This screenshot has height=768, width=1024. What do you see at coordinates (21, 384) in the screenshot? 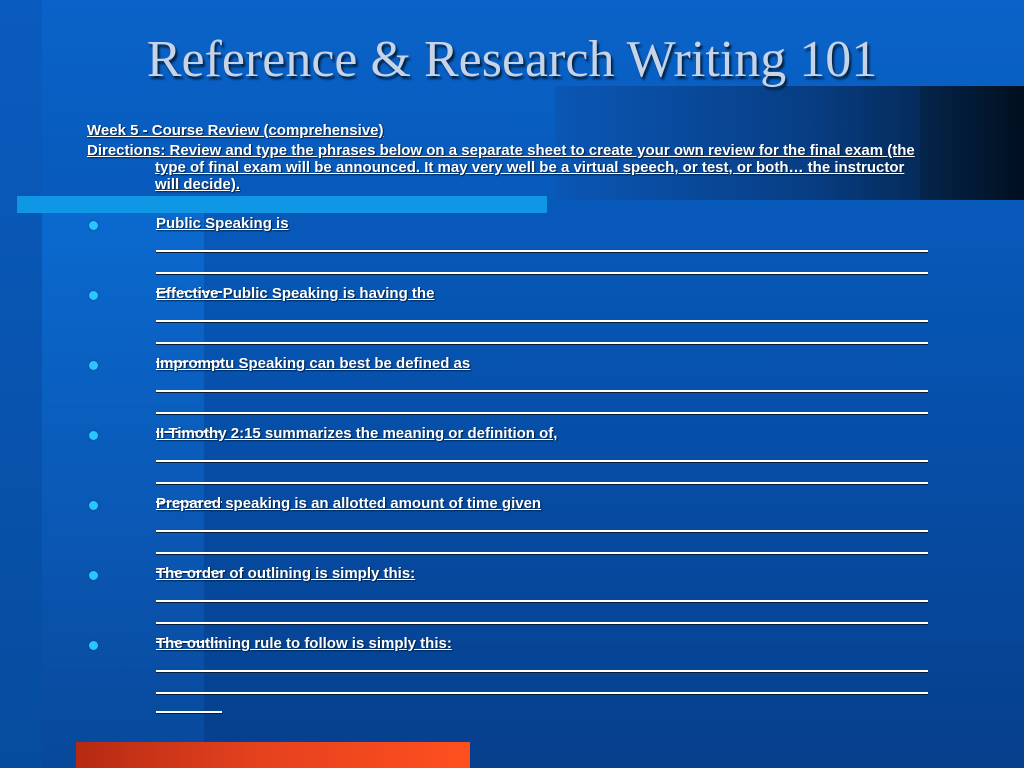
I see `left-decor-band` at bounding box center [21, 384].